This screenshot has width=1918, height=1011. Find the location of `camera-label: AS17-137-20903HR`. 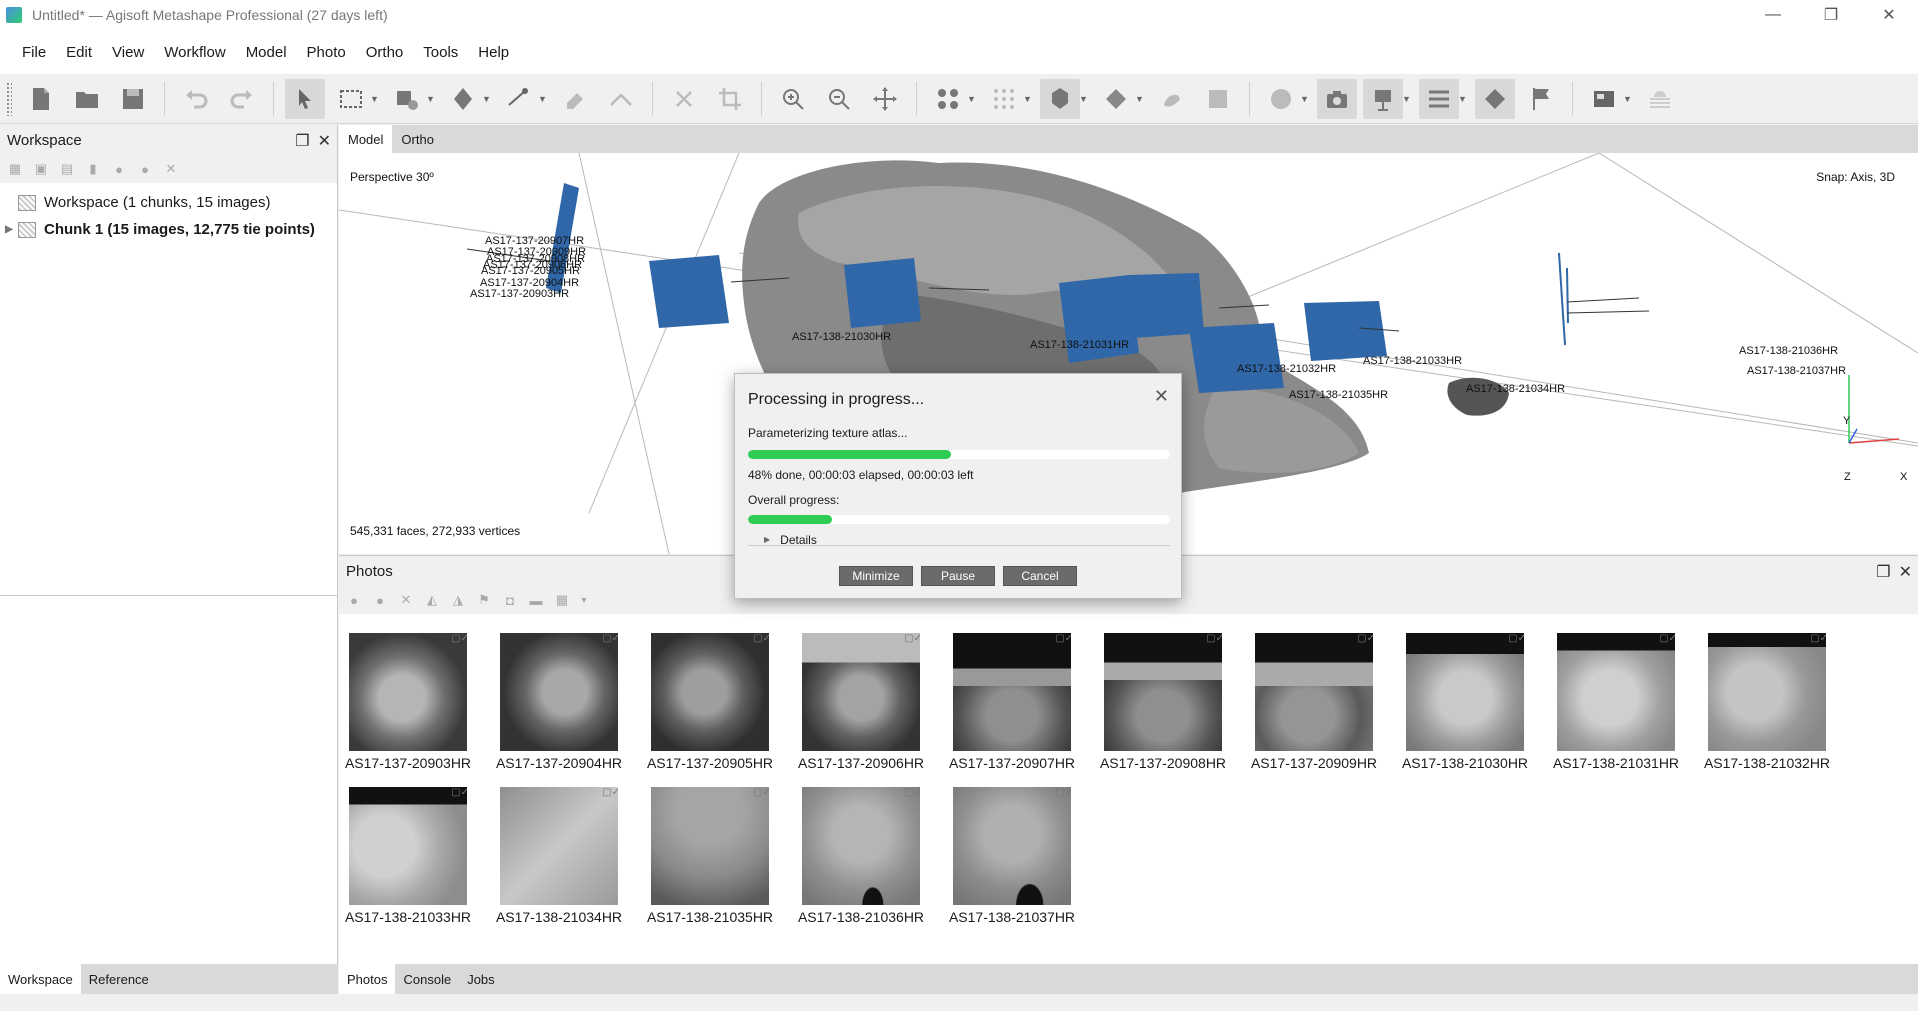

camera-label: AS17-137-20903HR is located at coordinates (519, 294).